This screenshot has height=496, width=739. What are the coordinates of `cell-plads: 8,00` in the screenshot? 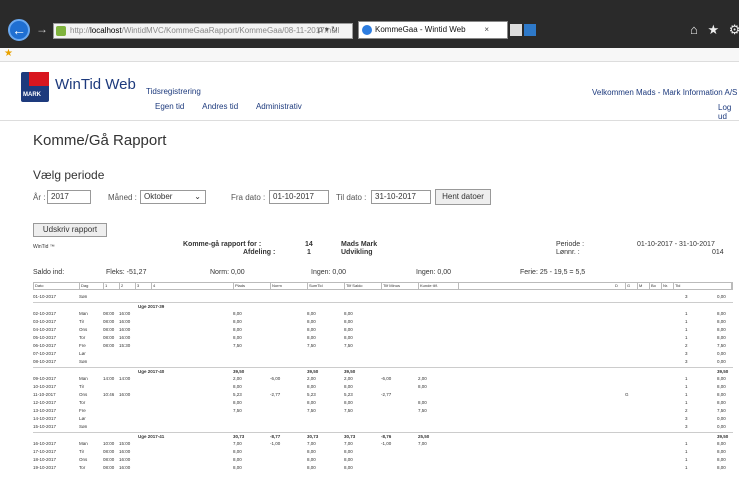 It's located at (237, 451).